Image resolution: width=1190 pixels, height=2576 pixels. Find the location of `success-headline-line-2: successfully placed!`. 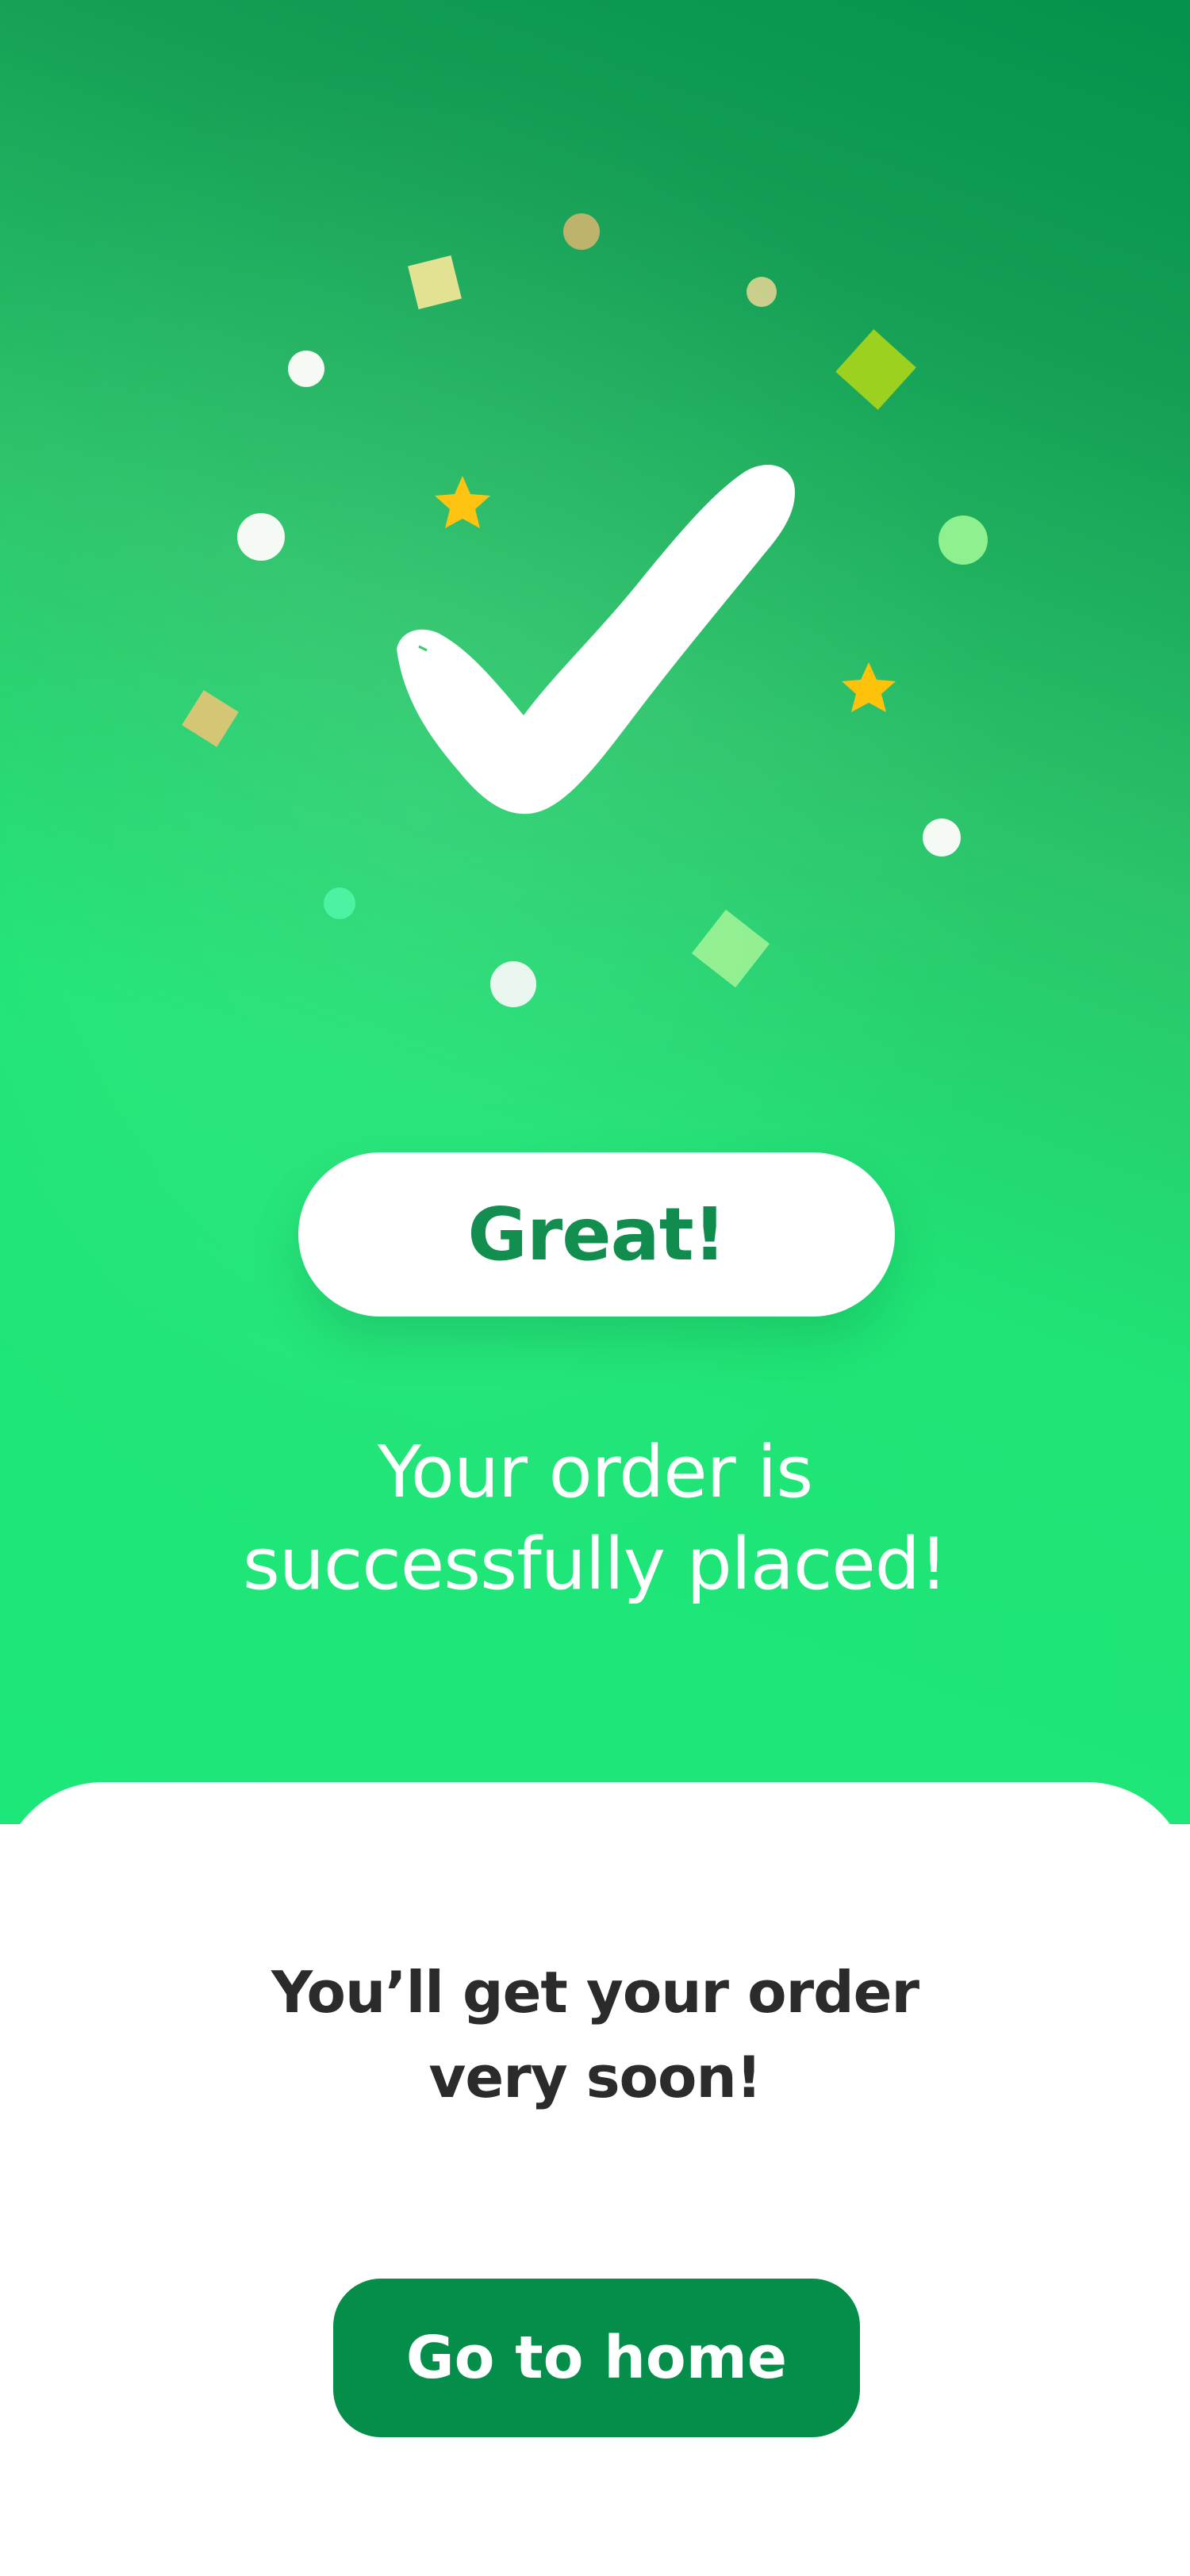

success-headline-line-2: successfully placed! is located at coordinates (595, 1564).